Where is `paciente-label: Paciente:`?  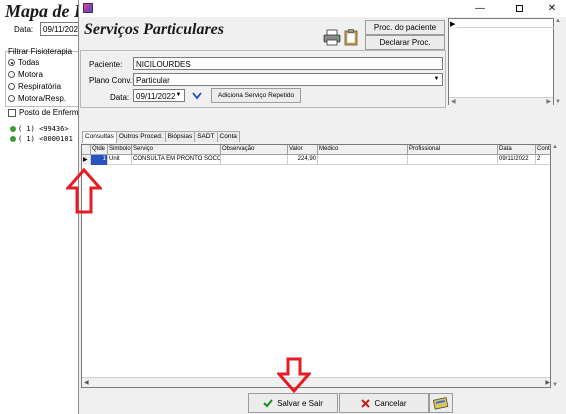 paciente-label: Paciente: is located at coordinates (106, 64).